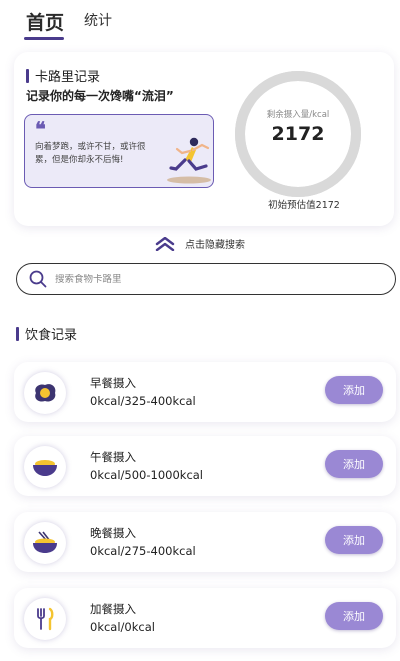  Describe the element at coordinates (205, 542) in the screenshot. I see `meal-card-dinner: 晚餐摄入 0kcal/275-400kcal 添加` at that location.